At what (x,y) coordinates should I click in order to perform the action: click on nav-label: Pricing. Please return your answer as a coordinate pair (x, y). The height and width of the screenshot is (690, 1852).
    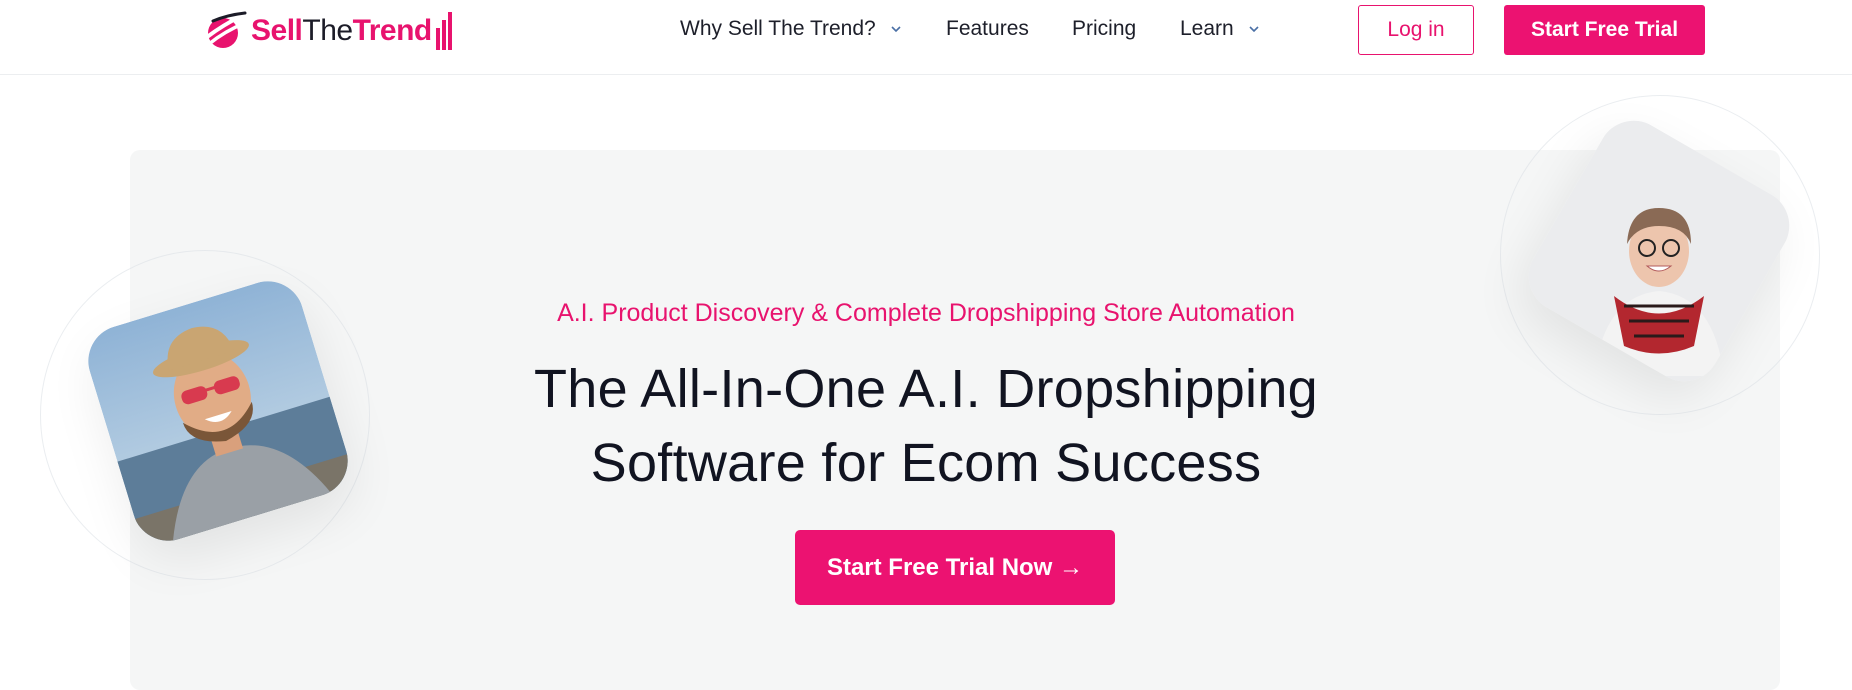
    Looking at the image, I should click on (1104, 28).